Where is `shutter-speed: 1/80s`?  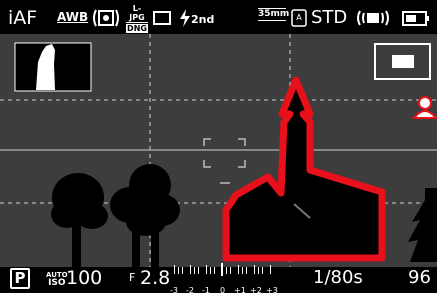
shutter-speed: 1/80s is located at coordinates (338, 278).